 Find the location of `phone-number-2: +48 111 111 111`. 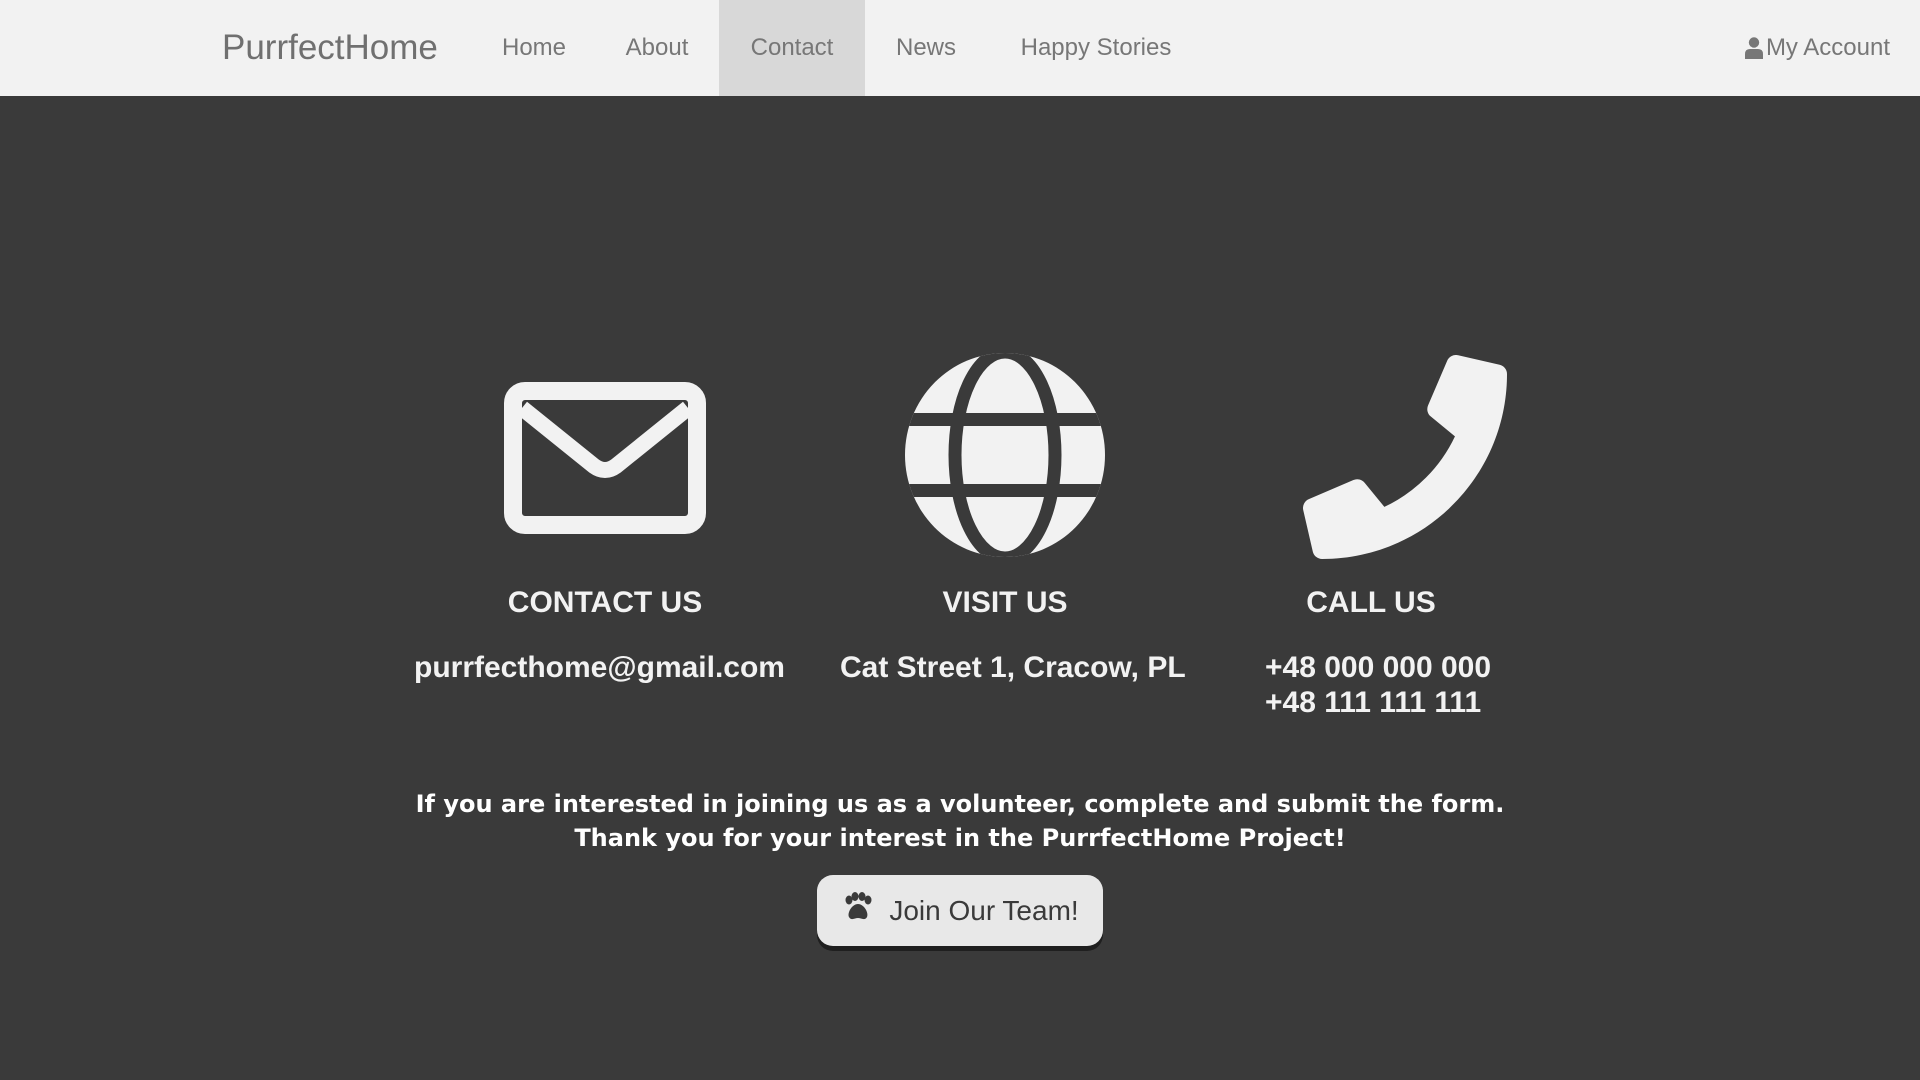

phone-number-2: +48 111 111 111 is located at coordinates (1373, 703).